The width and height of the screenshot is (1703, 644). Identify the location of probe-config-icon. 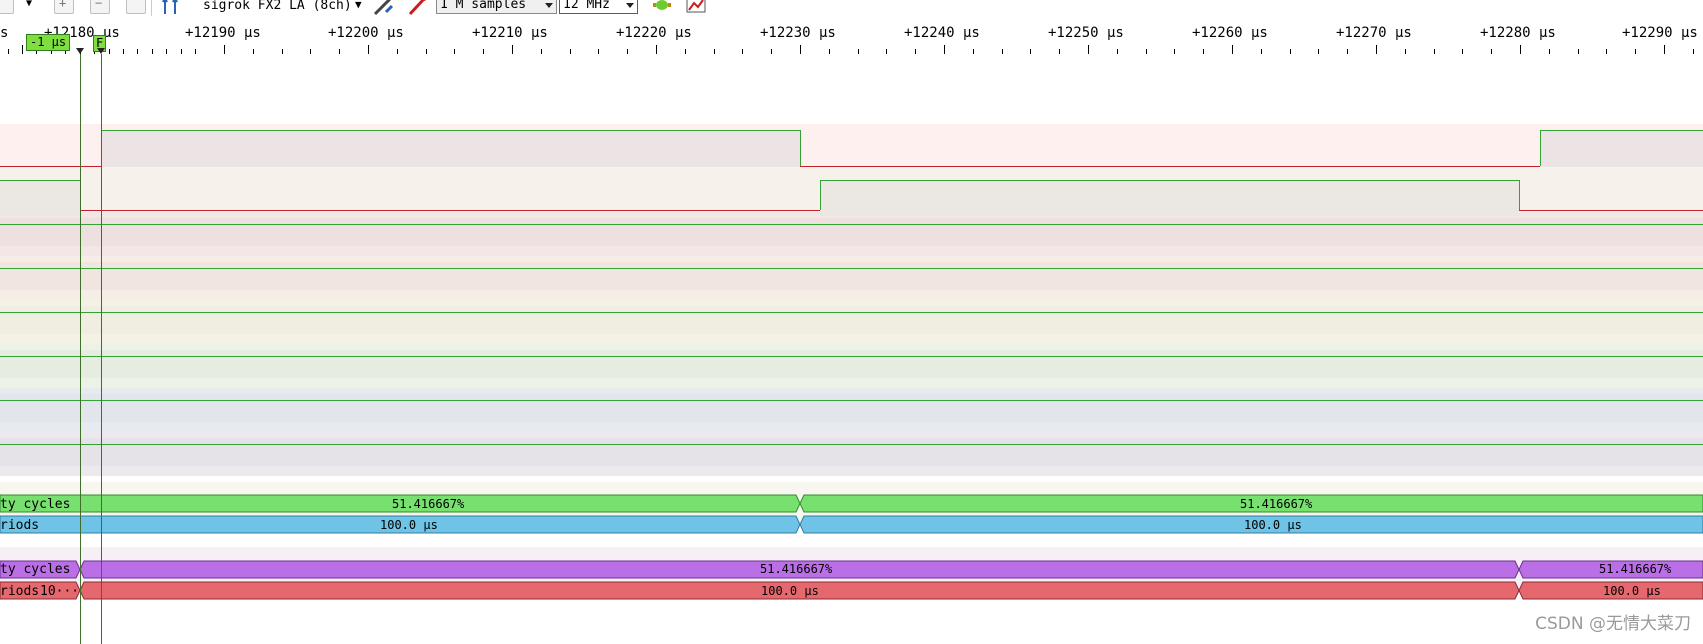
(418, 8).